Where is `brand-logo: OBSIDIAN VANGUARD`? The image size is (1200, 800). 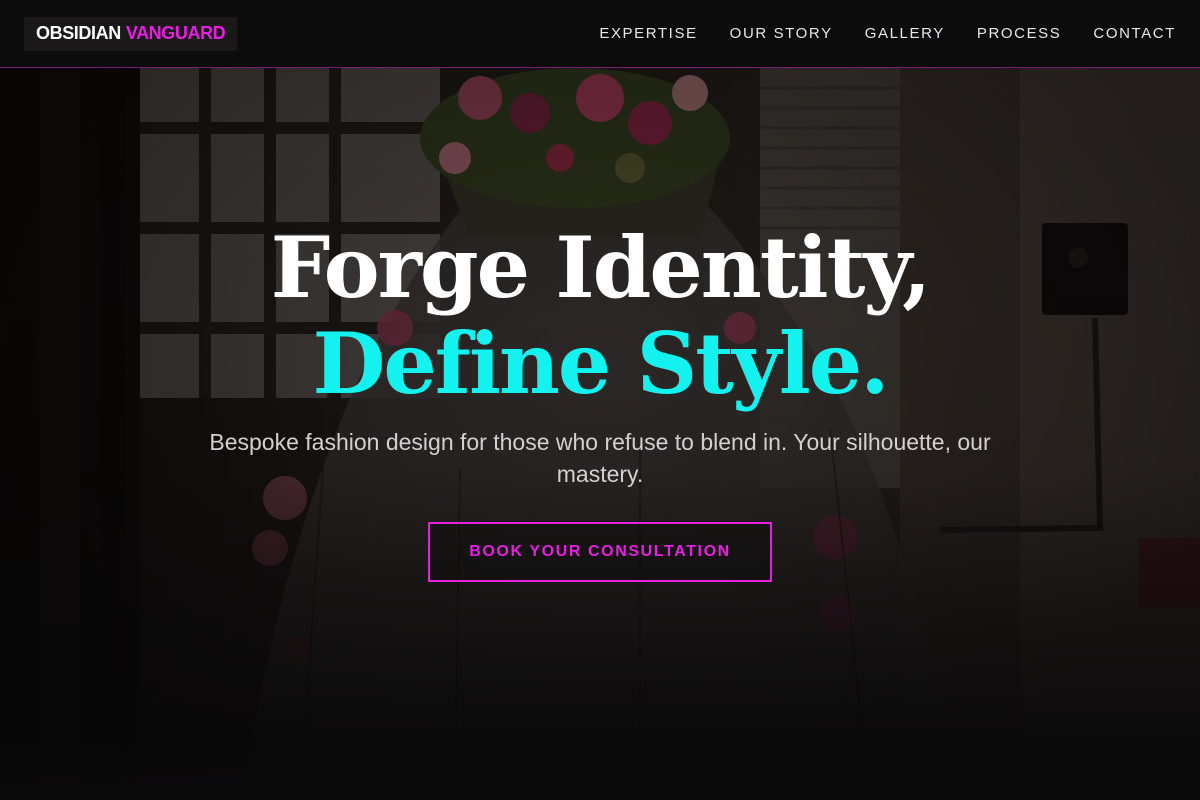 brand-logo: OBSIDIAN VANGUARD is located at coordinates (131, 33).